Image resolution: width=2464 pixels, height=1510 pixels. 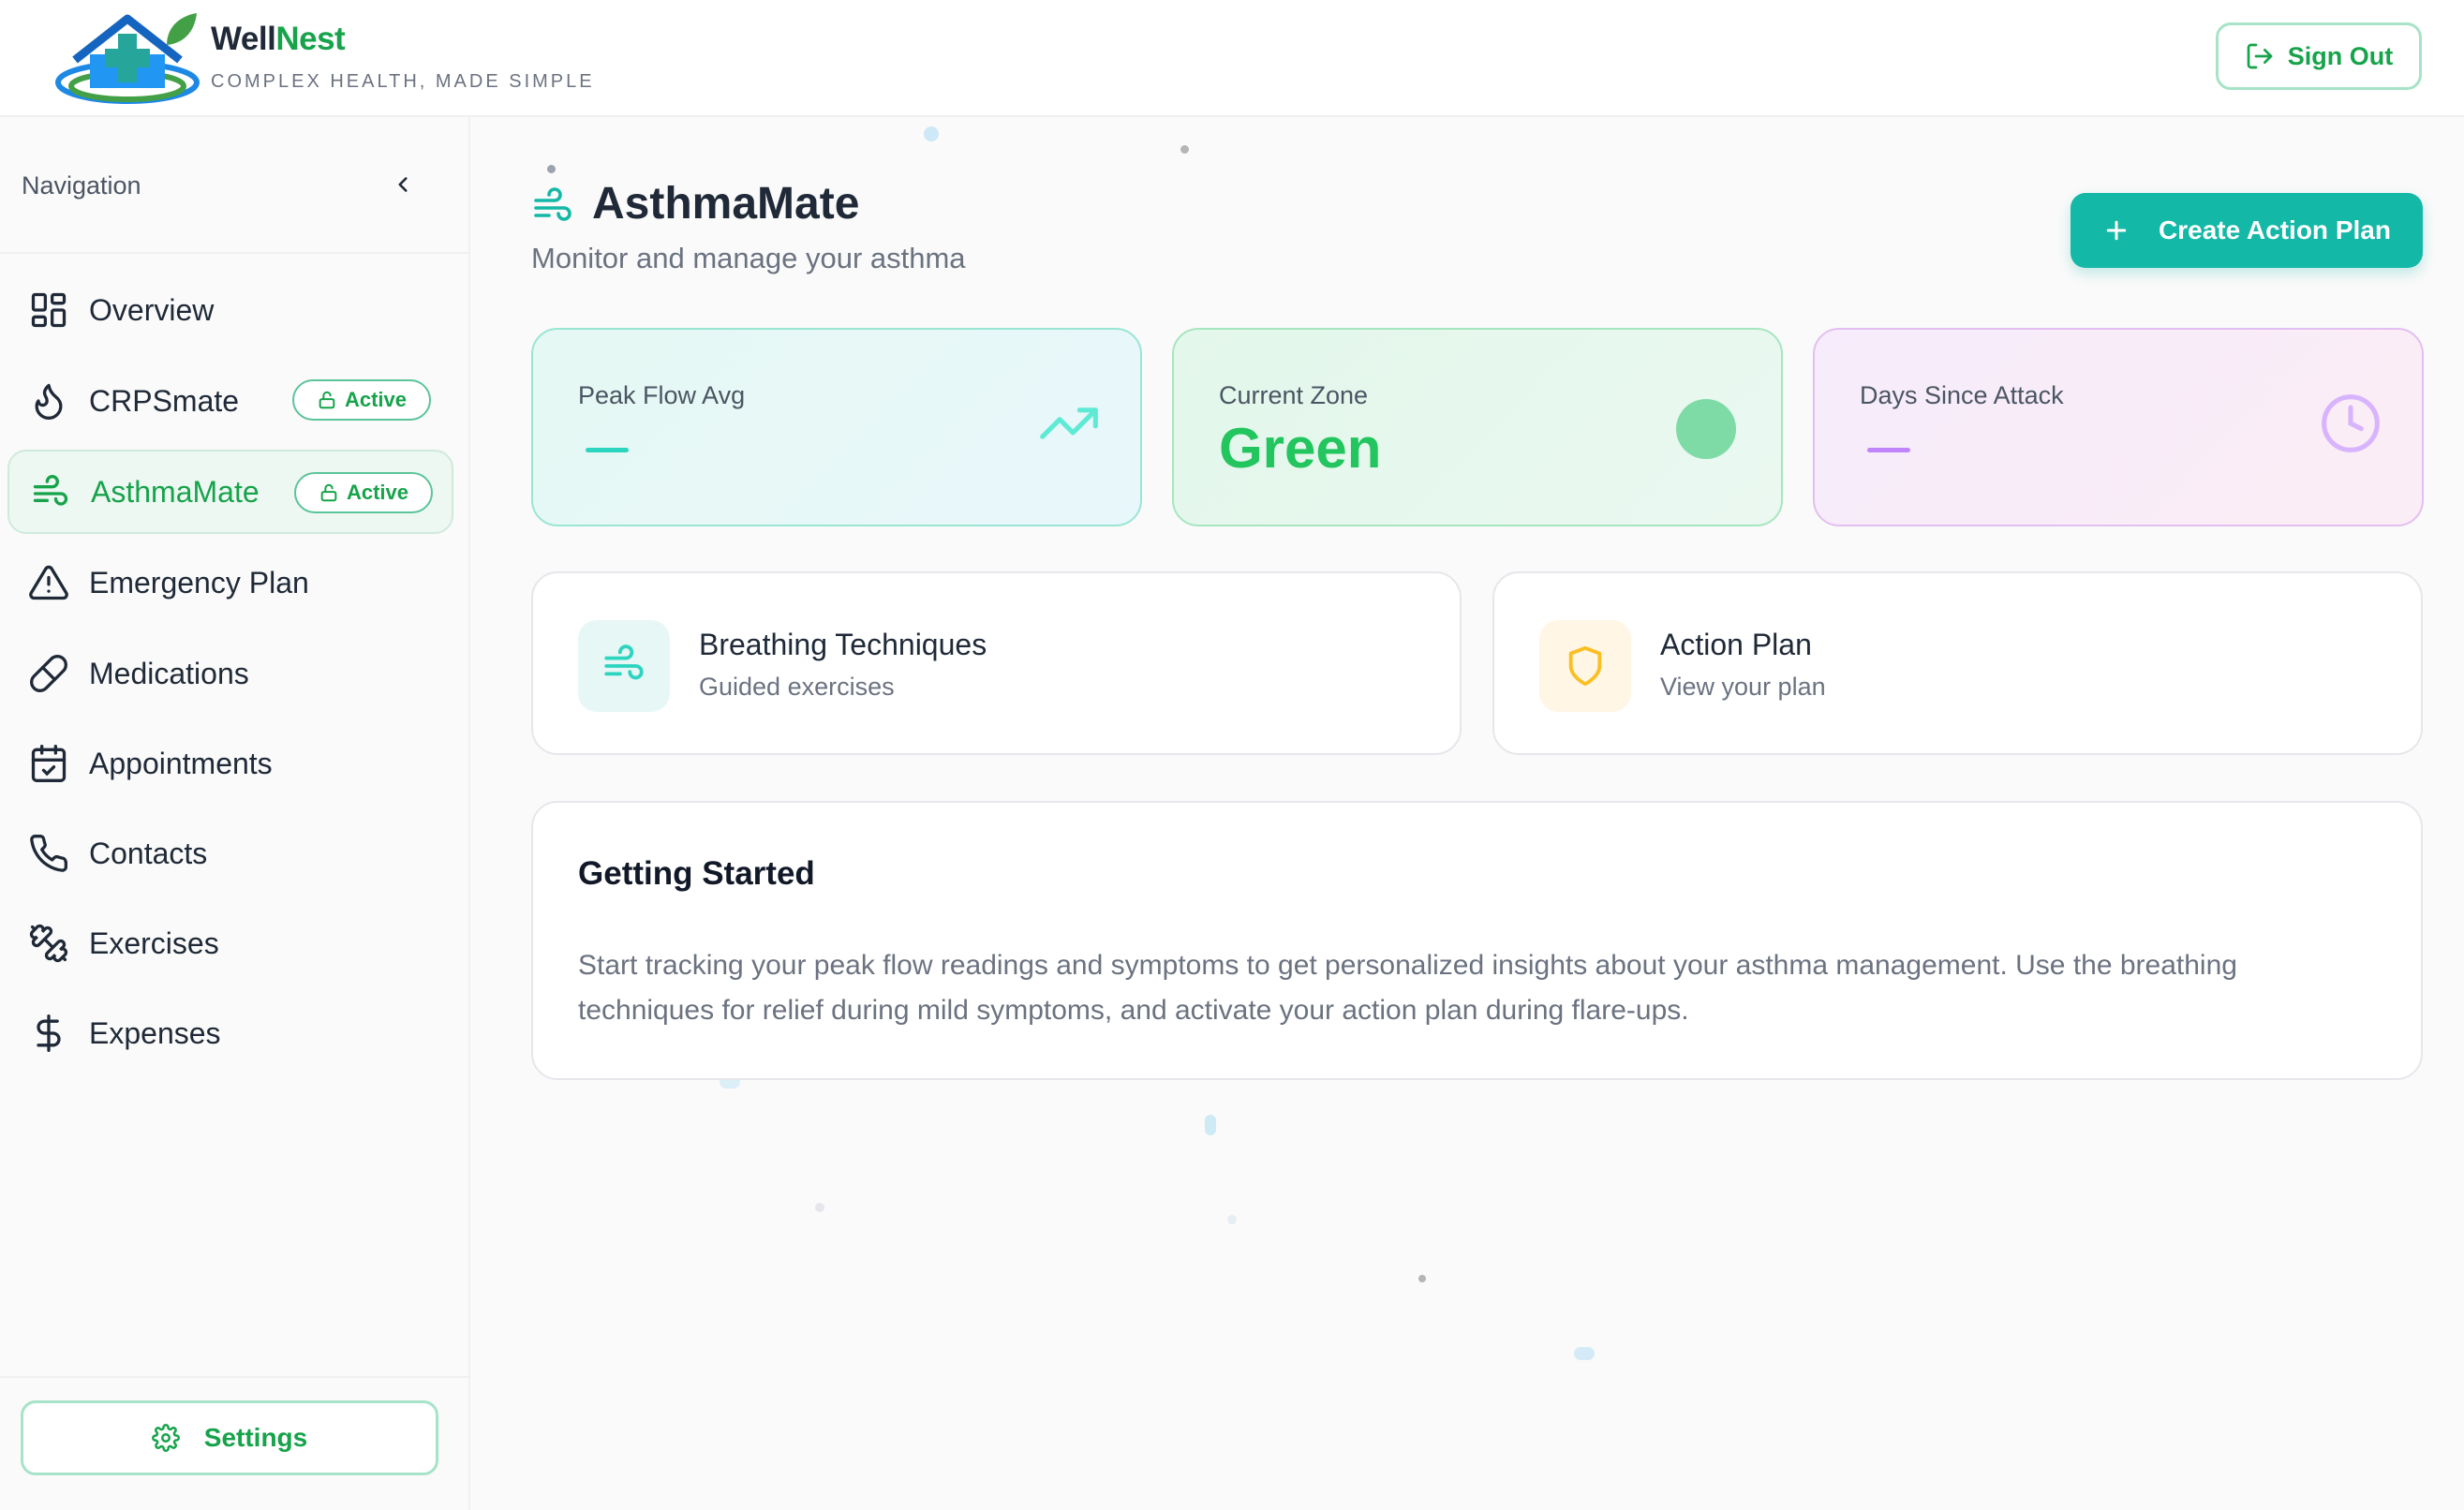 I want to click on sidebar-item-expenses: Expenses, so click(x=230, y=1033).